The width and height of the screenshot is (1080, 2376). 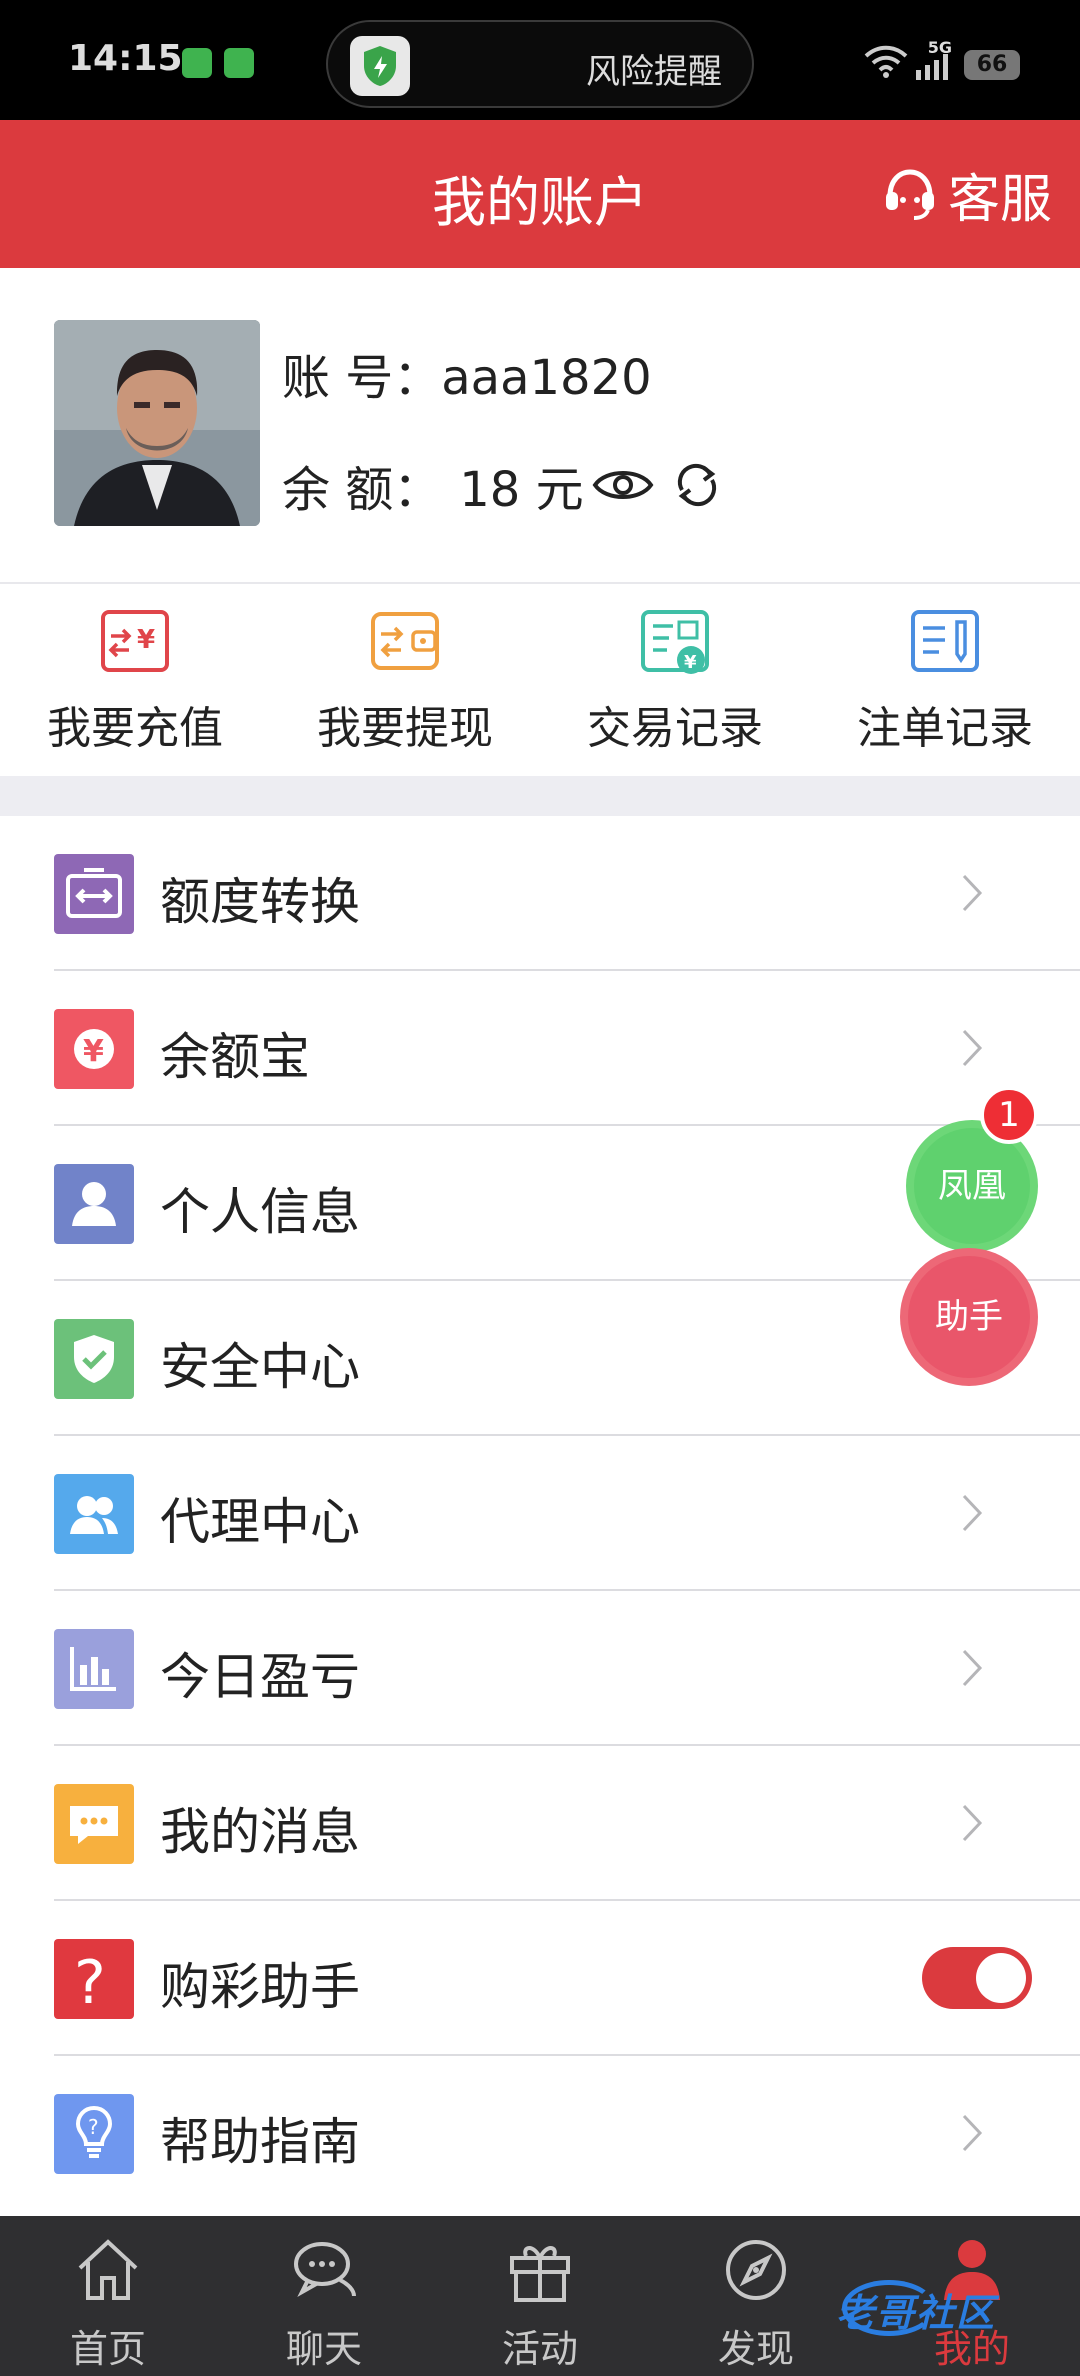 I want to click on nav-activity: 活动, so click(x=540, y=2296).